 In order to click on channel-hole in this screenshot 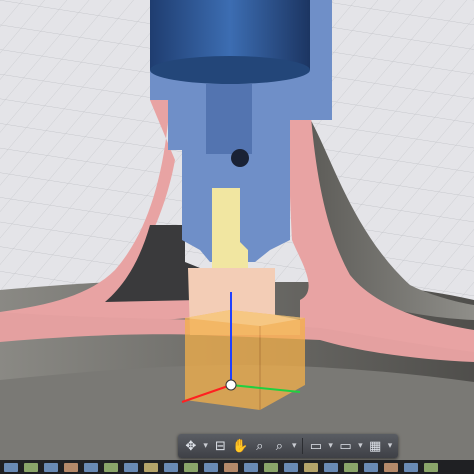, I will do `click(240, 158)`.